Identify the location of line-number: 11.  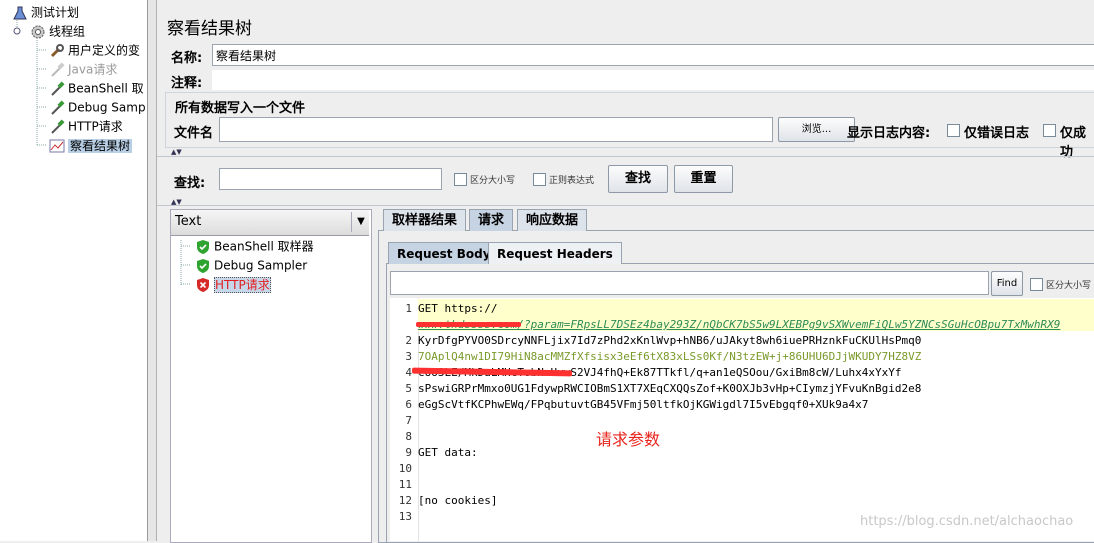
(405, 484).